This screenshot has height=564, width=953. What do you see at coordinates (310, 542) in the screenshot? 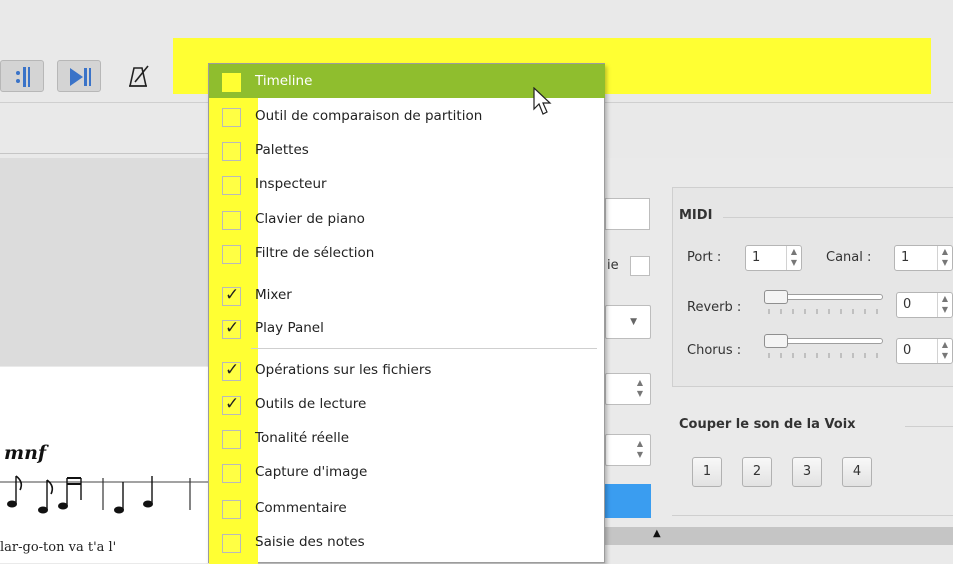
I see `menu-item-label: Saisie des notes` at bounding box center [310, 542].